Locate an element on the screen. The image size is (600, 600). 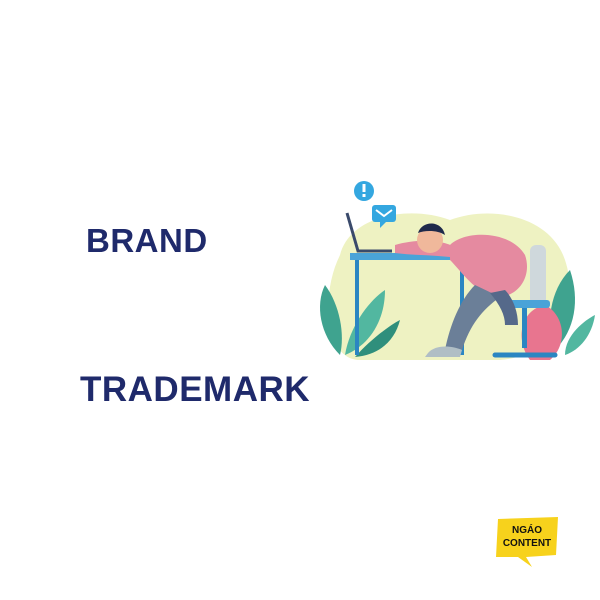
trademark-heading: TRADEMARK is located at coordinates (195, 389).